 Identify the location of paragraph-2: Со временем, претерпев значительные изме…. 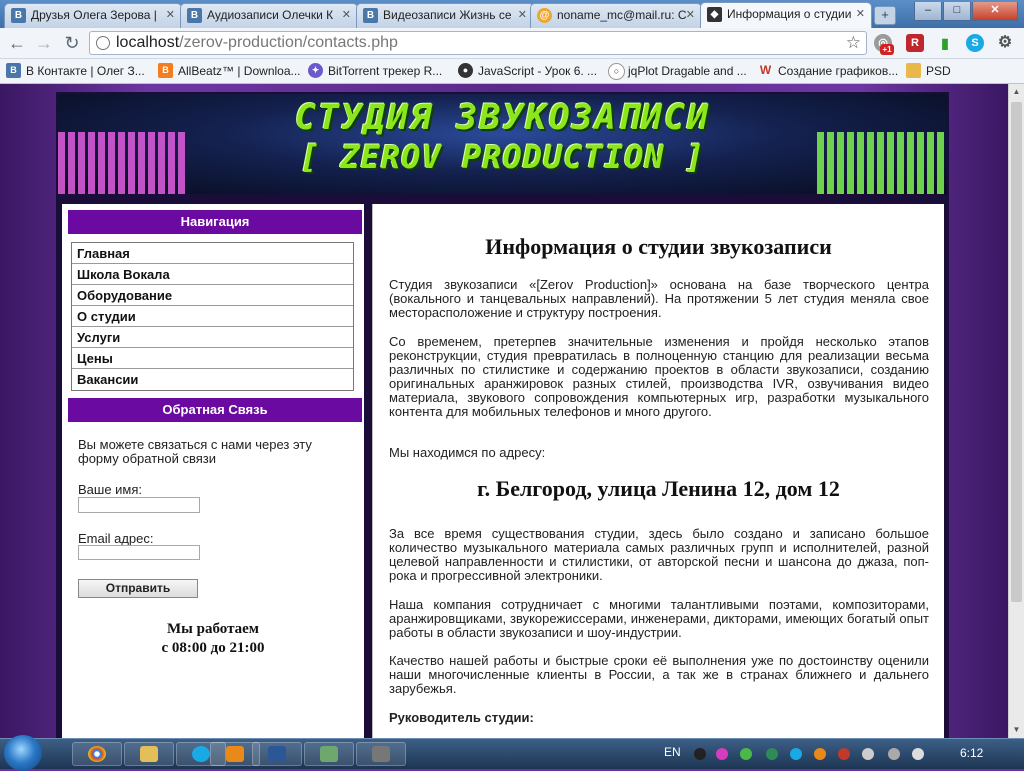
(659, 376).